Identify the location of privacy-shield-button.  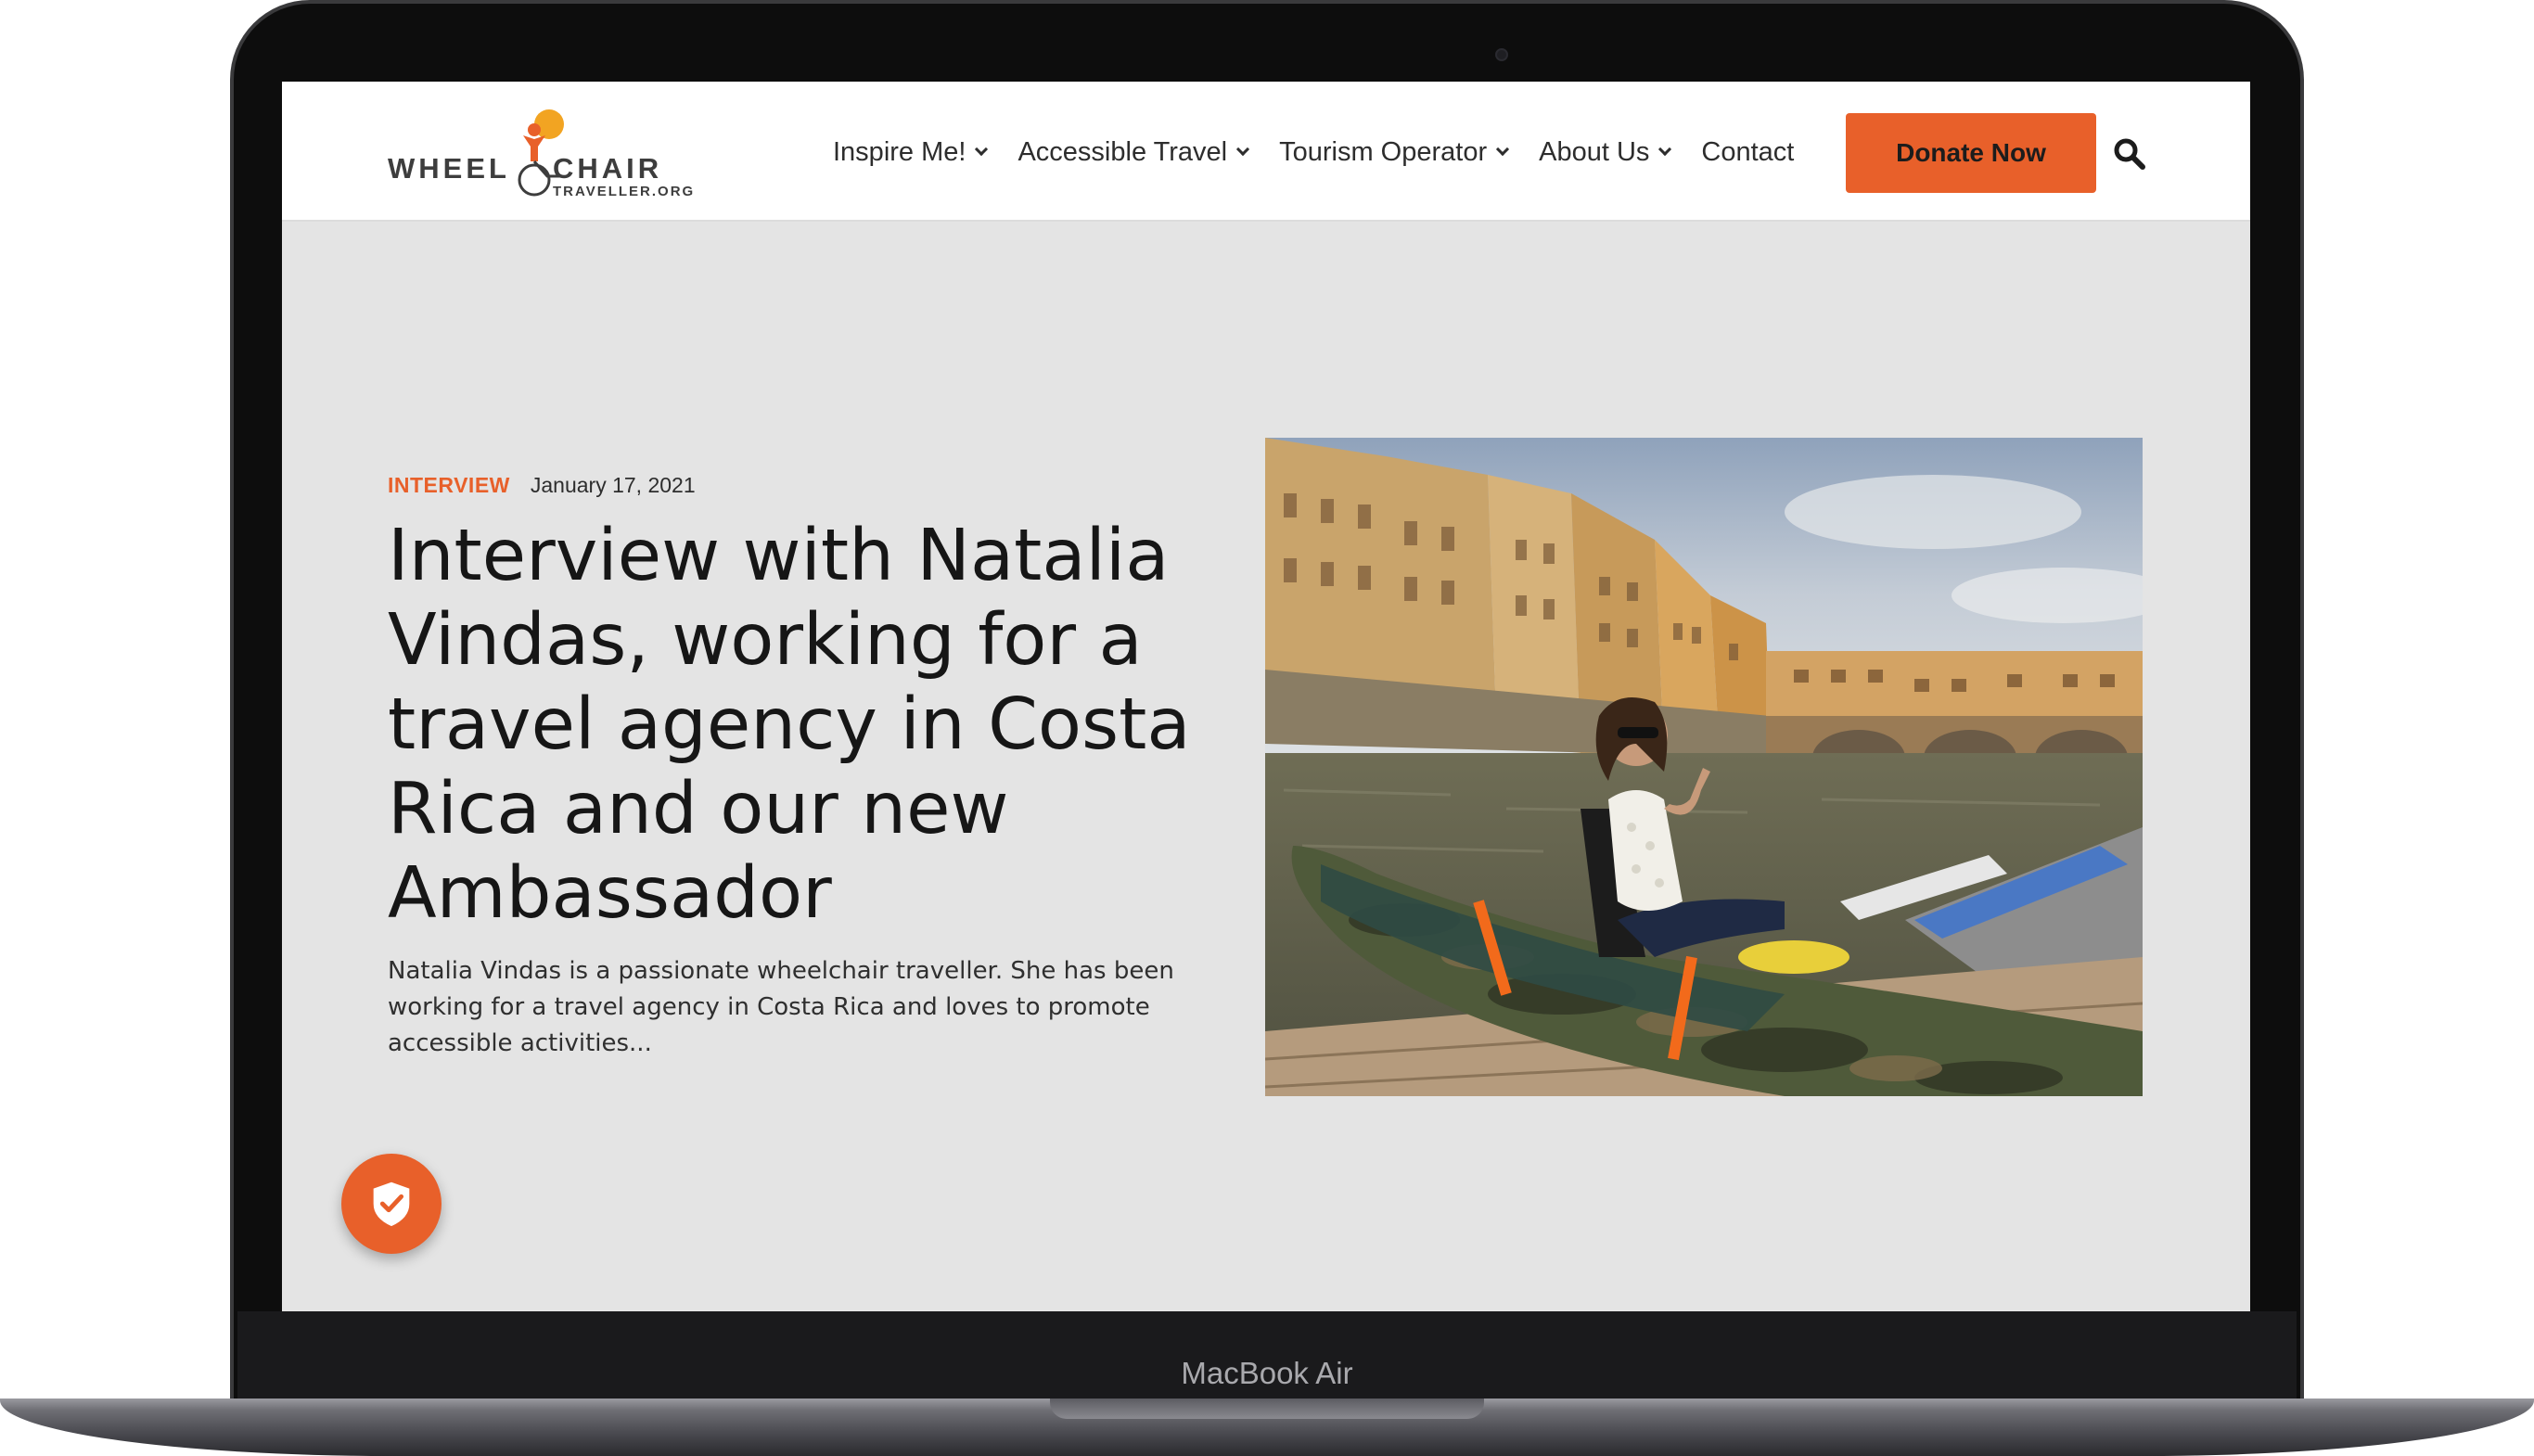
(391, 1204).